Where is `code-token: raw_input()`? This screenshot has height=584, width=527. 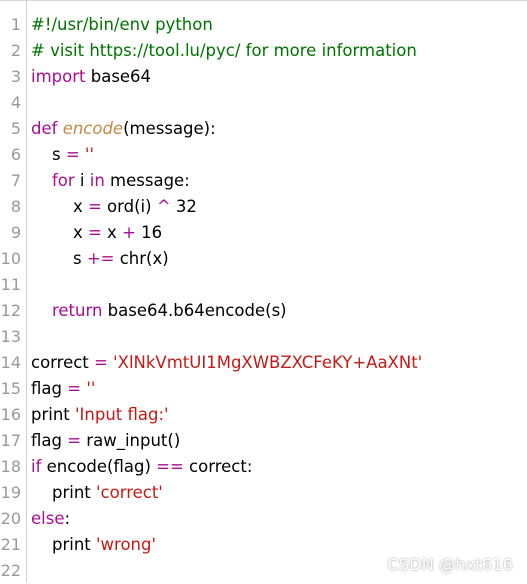
code-token: raw_input() is located at coordinates (131, 440).